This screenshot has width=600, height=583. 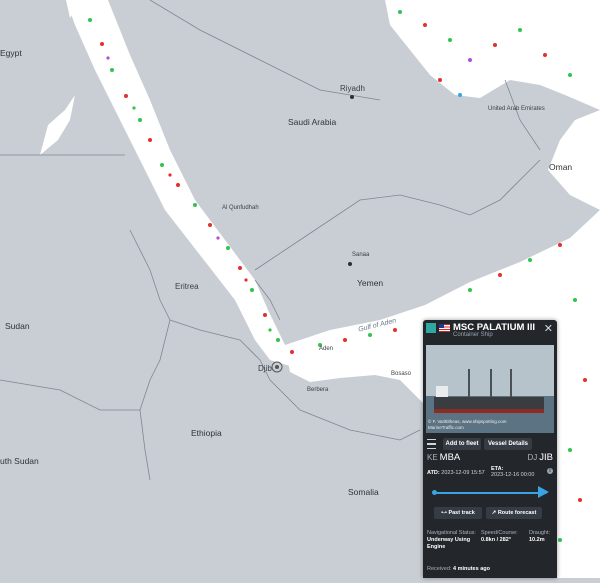 I want to click on place-djibouti: Djib, so click(x=265, y=368).